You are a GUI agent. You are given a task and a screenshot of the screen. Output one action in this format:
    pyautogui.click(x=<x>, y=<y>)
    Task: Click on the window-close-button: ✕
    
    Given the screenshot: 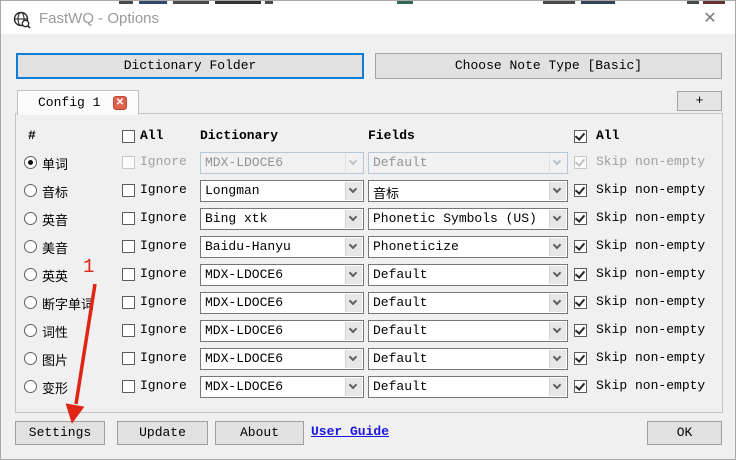 What is the action you would take?
    pyautogui.click(x=710, y=19)
    